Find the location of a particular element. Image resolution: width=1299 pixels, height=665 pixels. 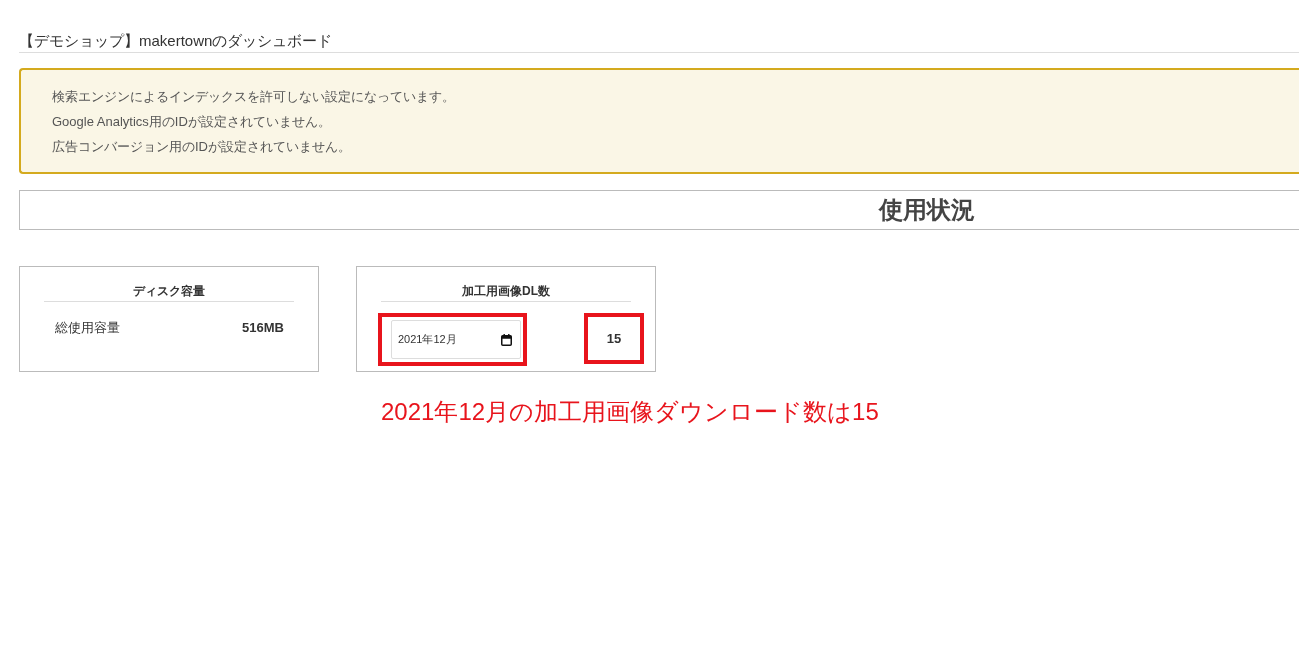

usage-label: 総使用容量 is located at coordinates (87, 328).